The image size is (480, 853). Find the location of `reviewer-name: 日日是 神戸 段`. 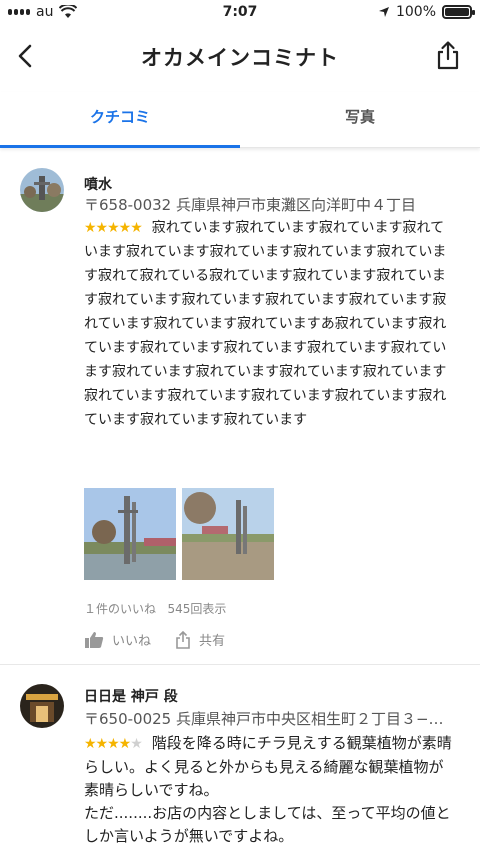

reviewer-name: 日日是 神戸 段 is located at coordinates (131, 696).